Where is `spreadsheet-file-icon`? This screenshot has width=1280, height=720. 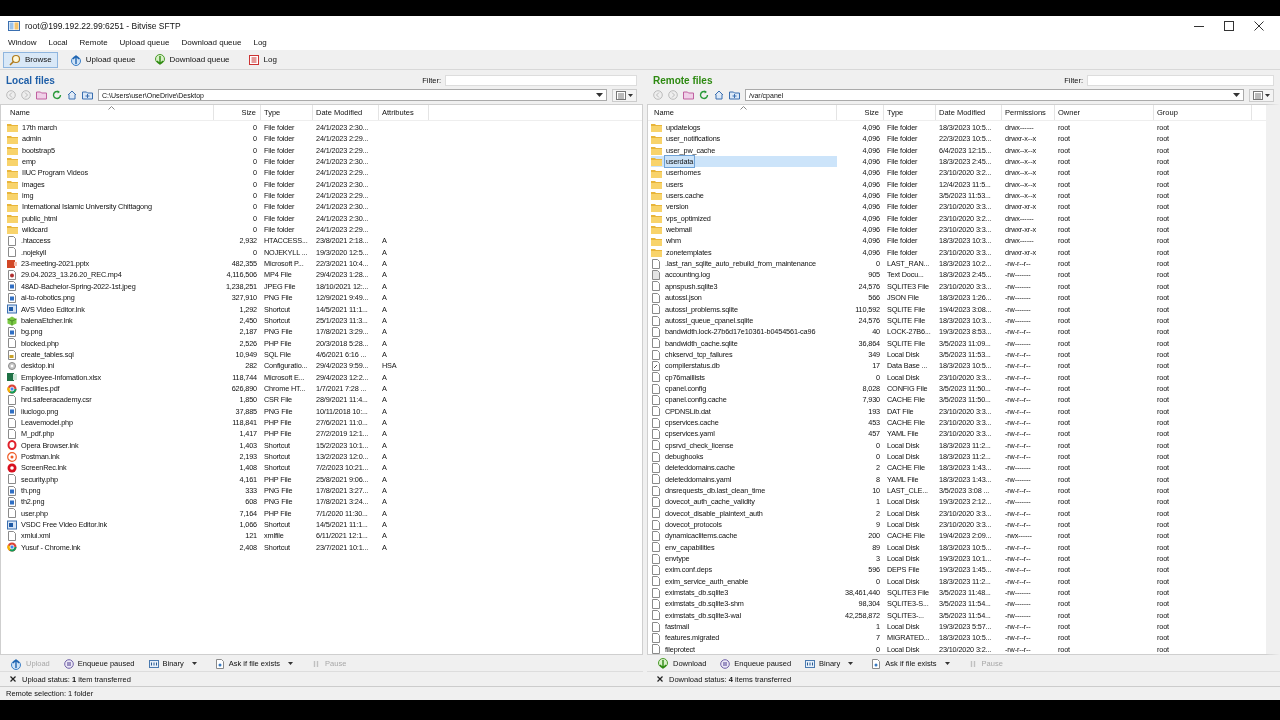
spreadsheet-file-icon is located at coordinates (12, 377).